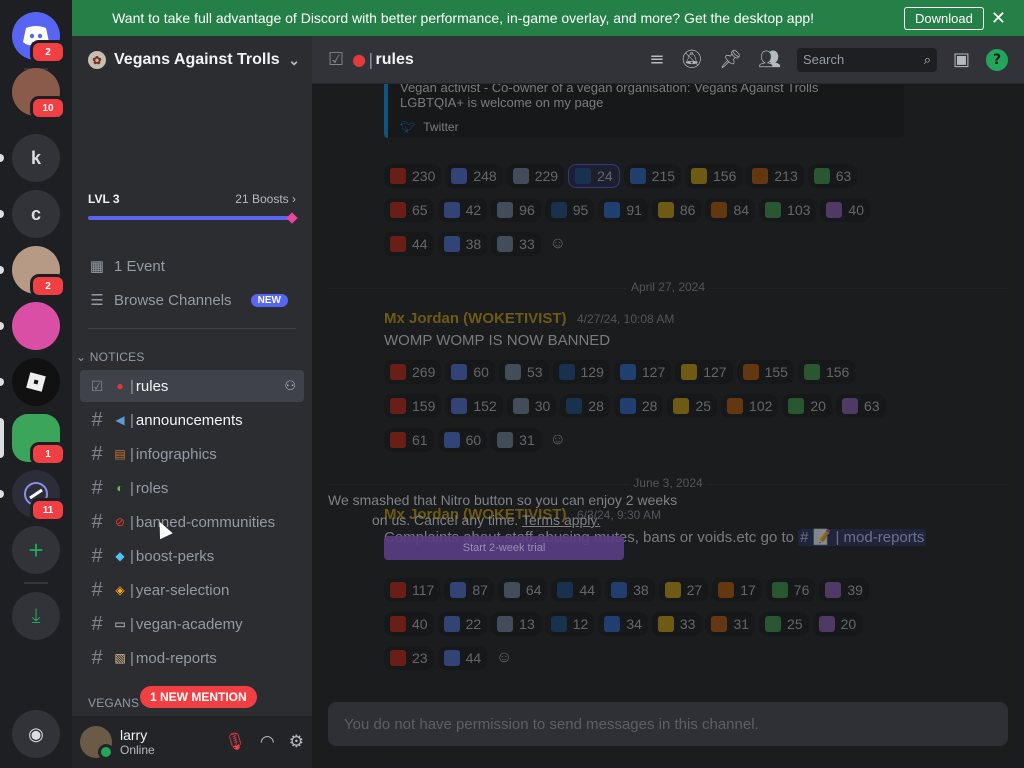 This screenshot has width=1024, height=768. I want to click on help-icon: ?, so click(997, 59).